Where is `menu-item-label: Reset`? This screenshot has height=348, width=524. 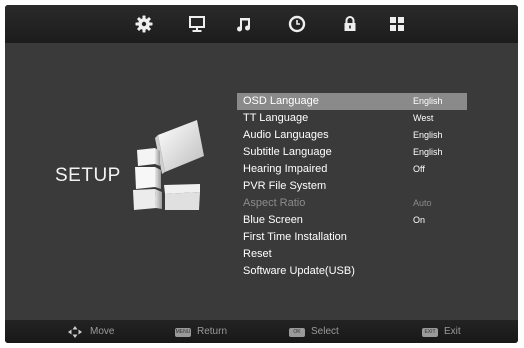 menu-item-label: Reset is located at coordinates (257, 254).